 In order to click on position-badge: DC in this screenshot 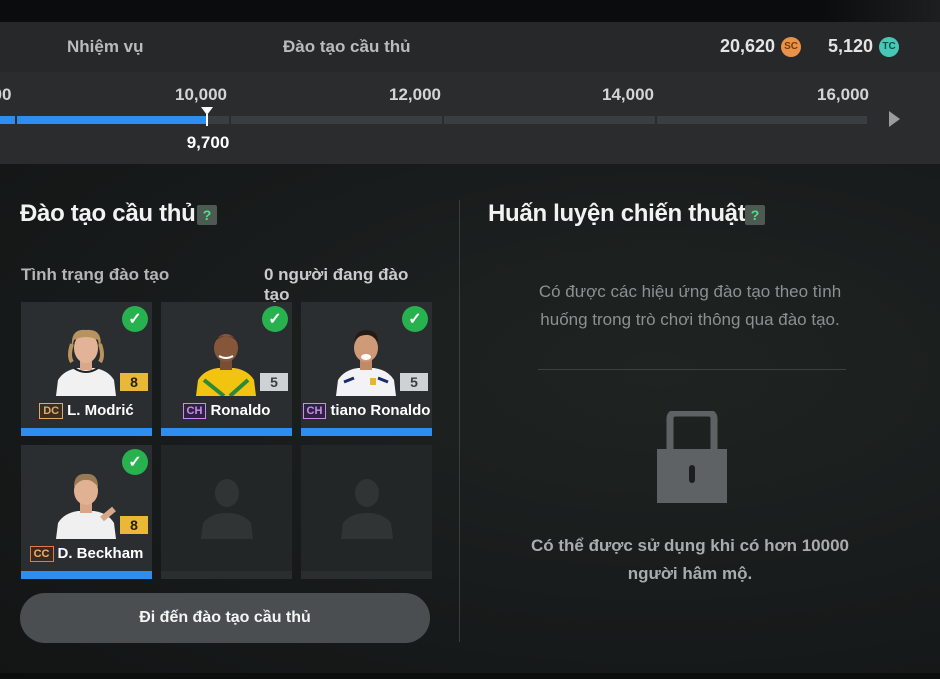, I will do `click(51, 410)`.